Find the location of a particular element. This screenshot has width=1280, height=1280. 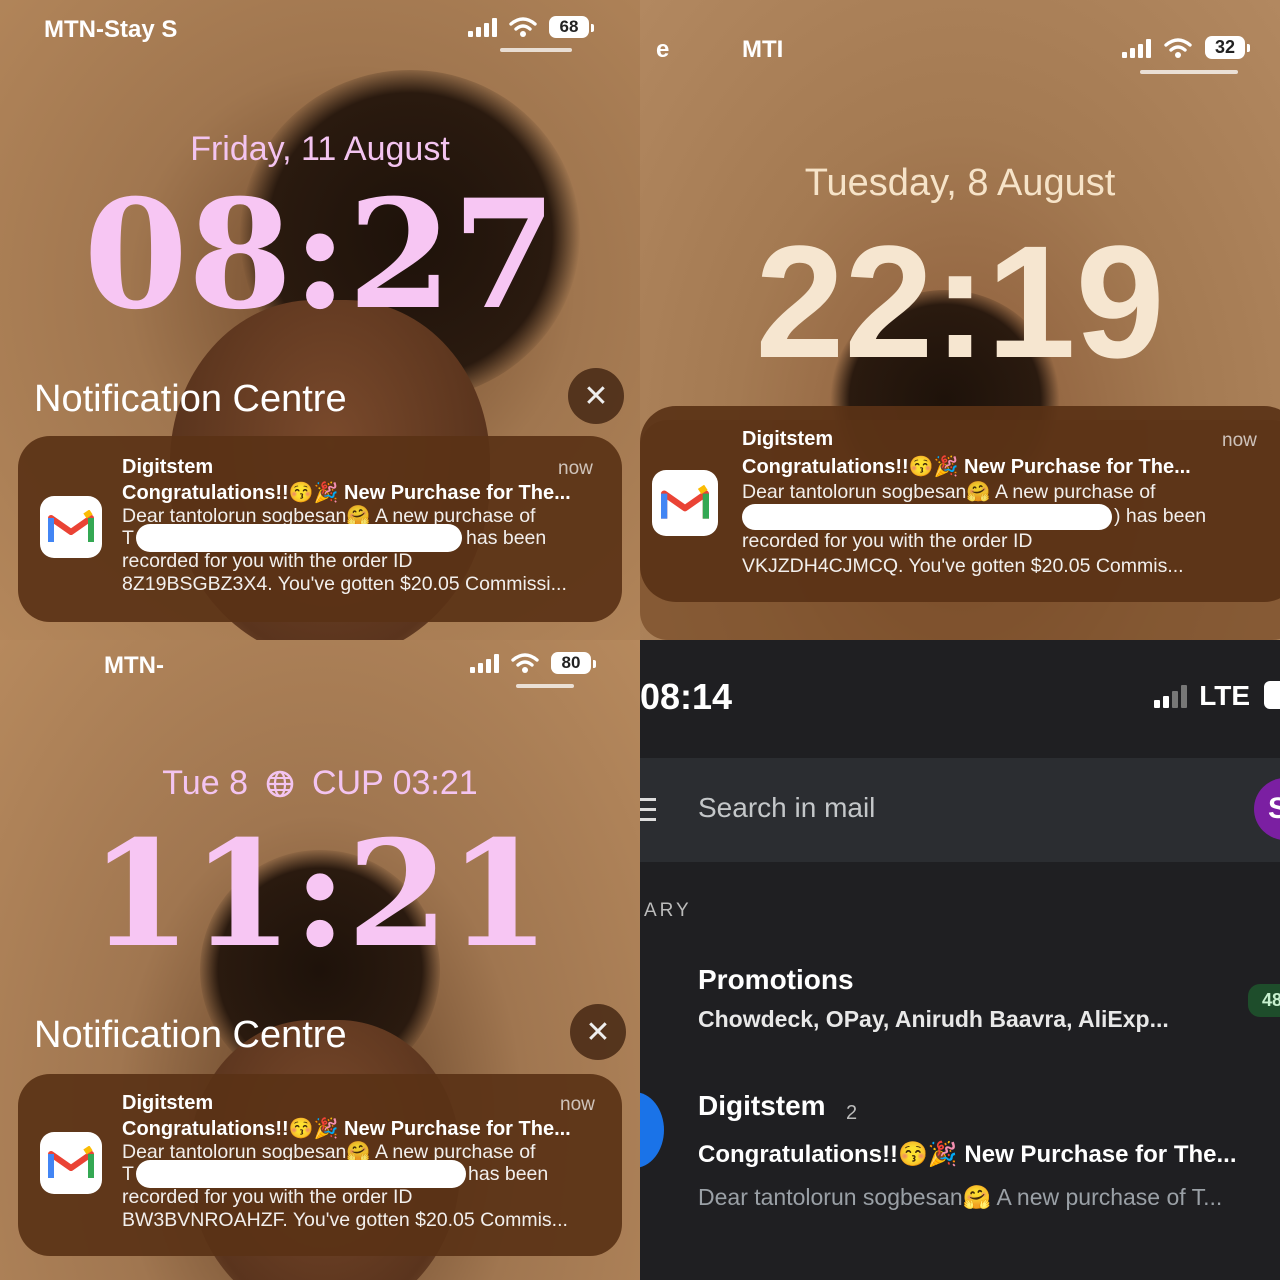

carrier-label: MTN- is located at coordinates (134, 665).